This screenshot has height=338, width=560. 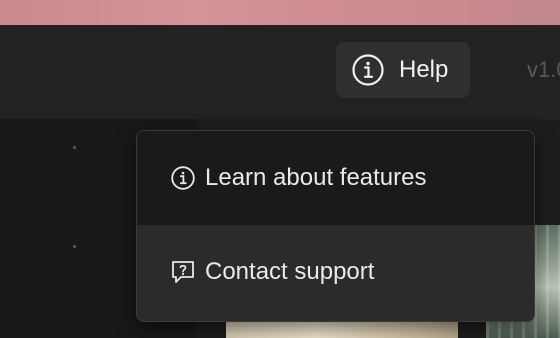 I want to click on menu-item-label: Learn about features, so click(x=316, y=177).